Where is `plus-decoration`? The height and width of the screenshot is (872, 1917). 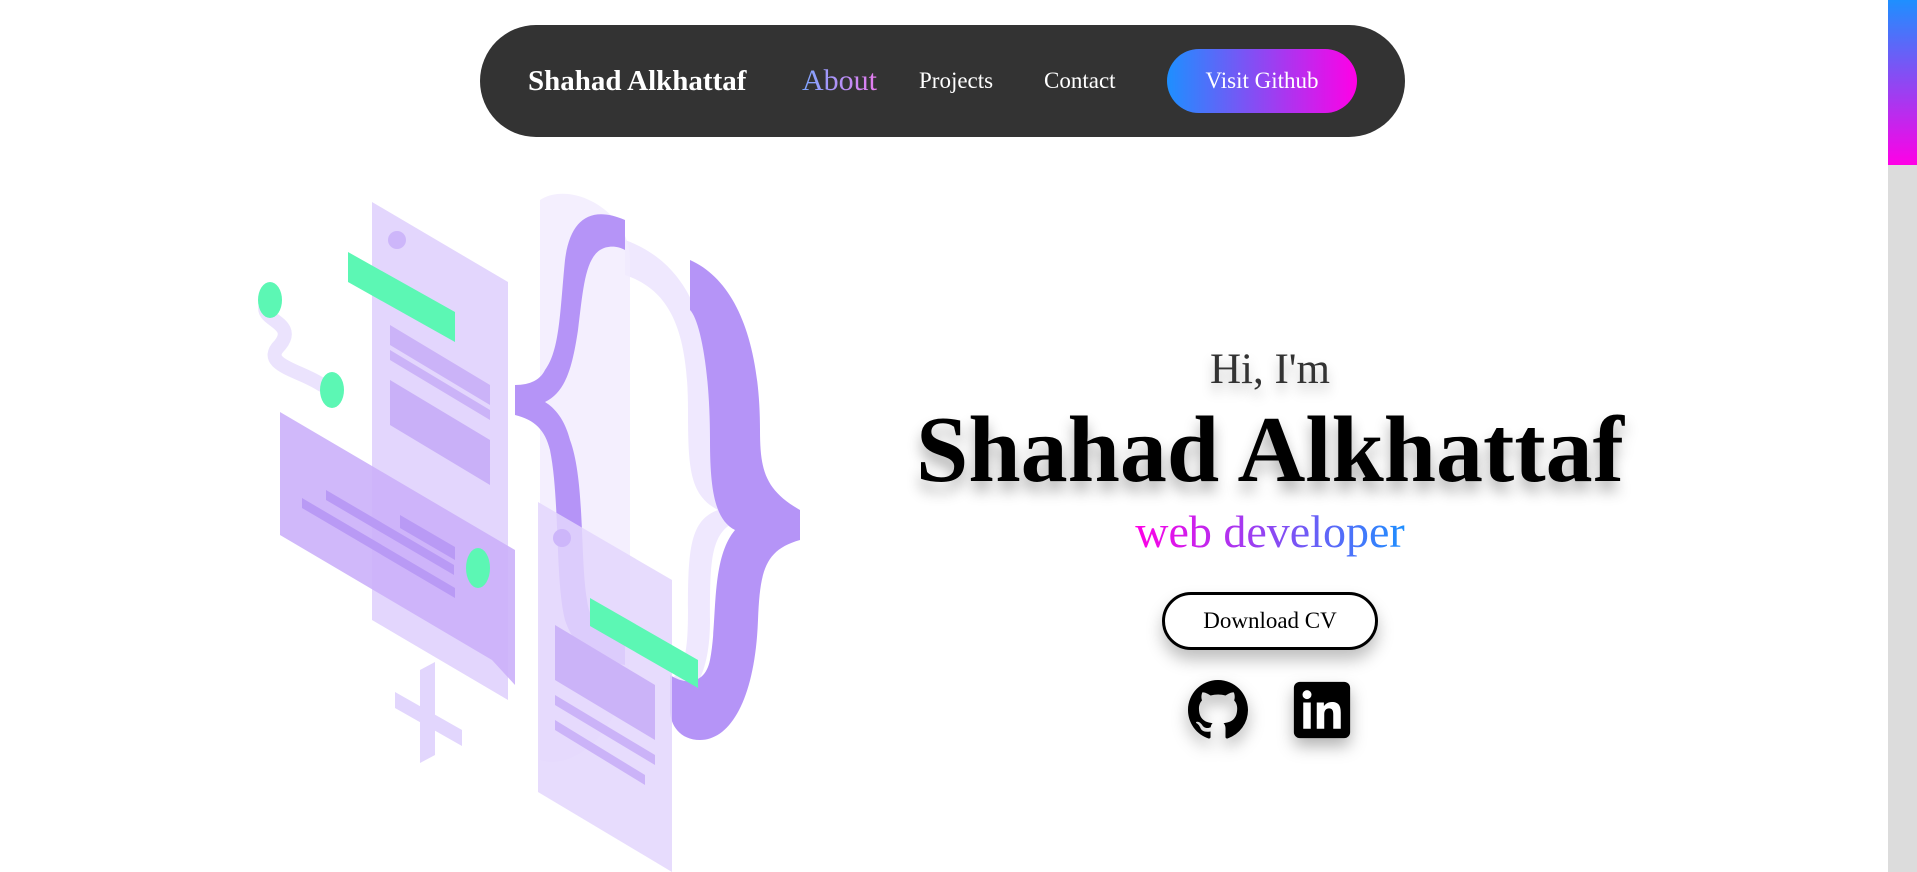
plus-decoration is located at coordinates (428, 712).